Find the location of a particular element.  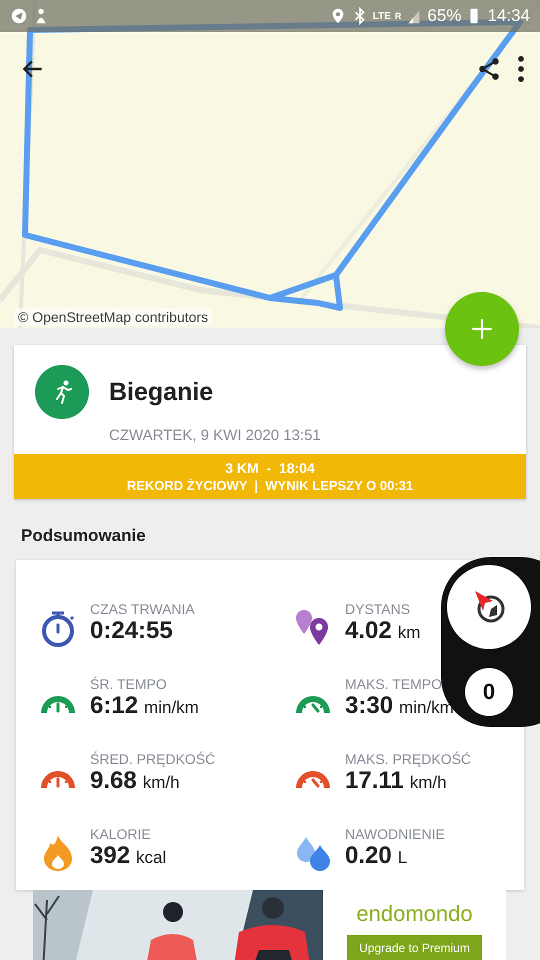

stat-label: ŚR. TEMPO is located at coordinates (129, 684).